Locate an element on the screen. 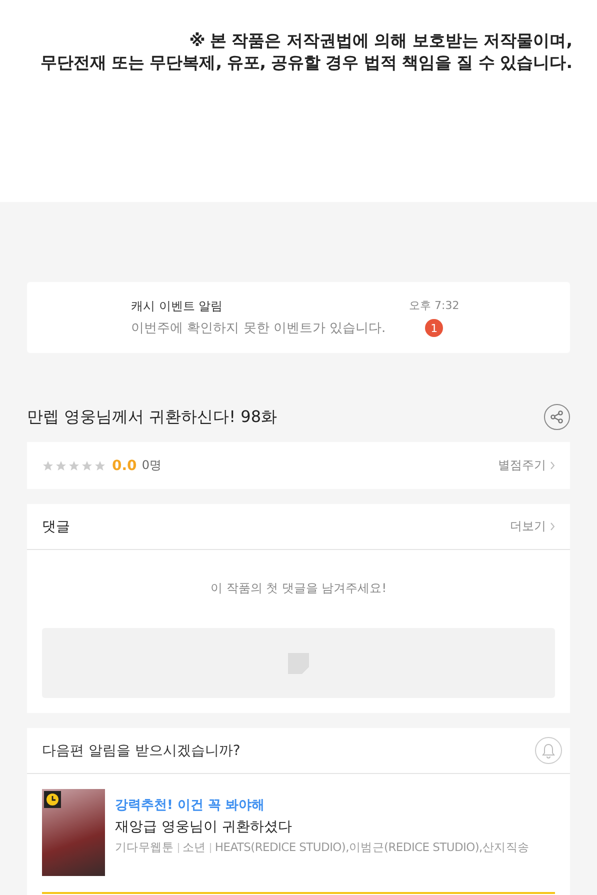 This screenshot has height=895, width=597. copyright-notice-line: ※ 본 작품은 저작권법에 의해 보호받는 저작물이며, is located at coordinates (380, 41).